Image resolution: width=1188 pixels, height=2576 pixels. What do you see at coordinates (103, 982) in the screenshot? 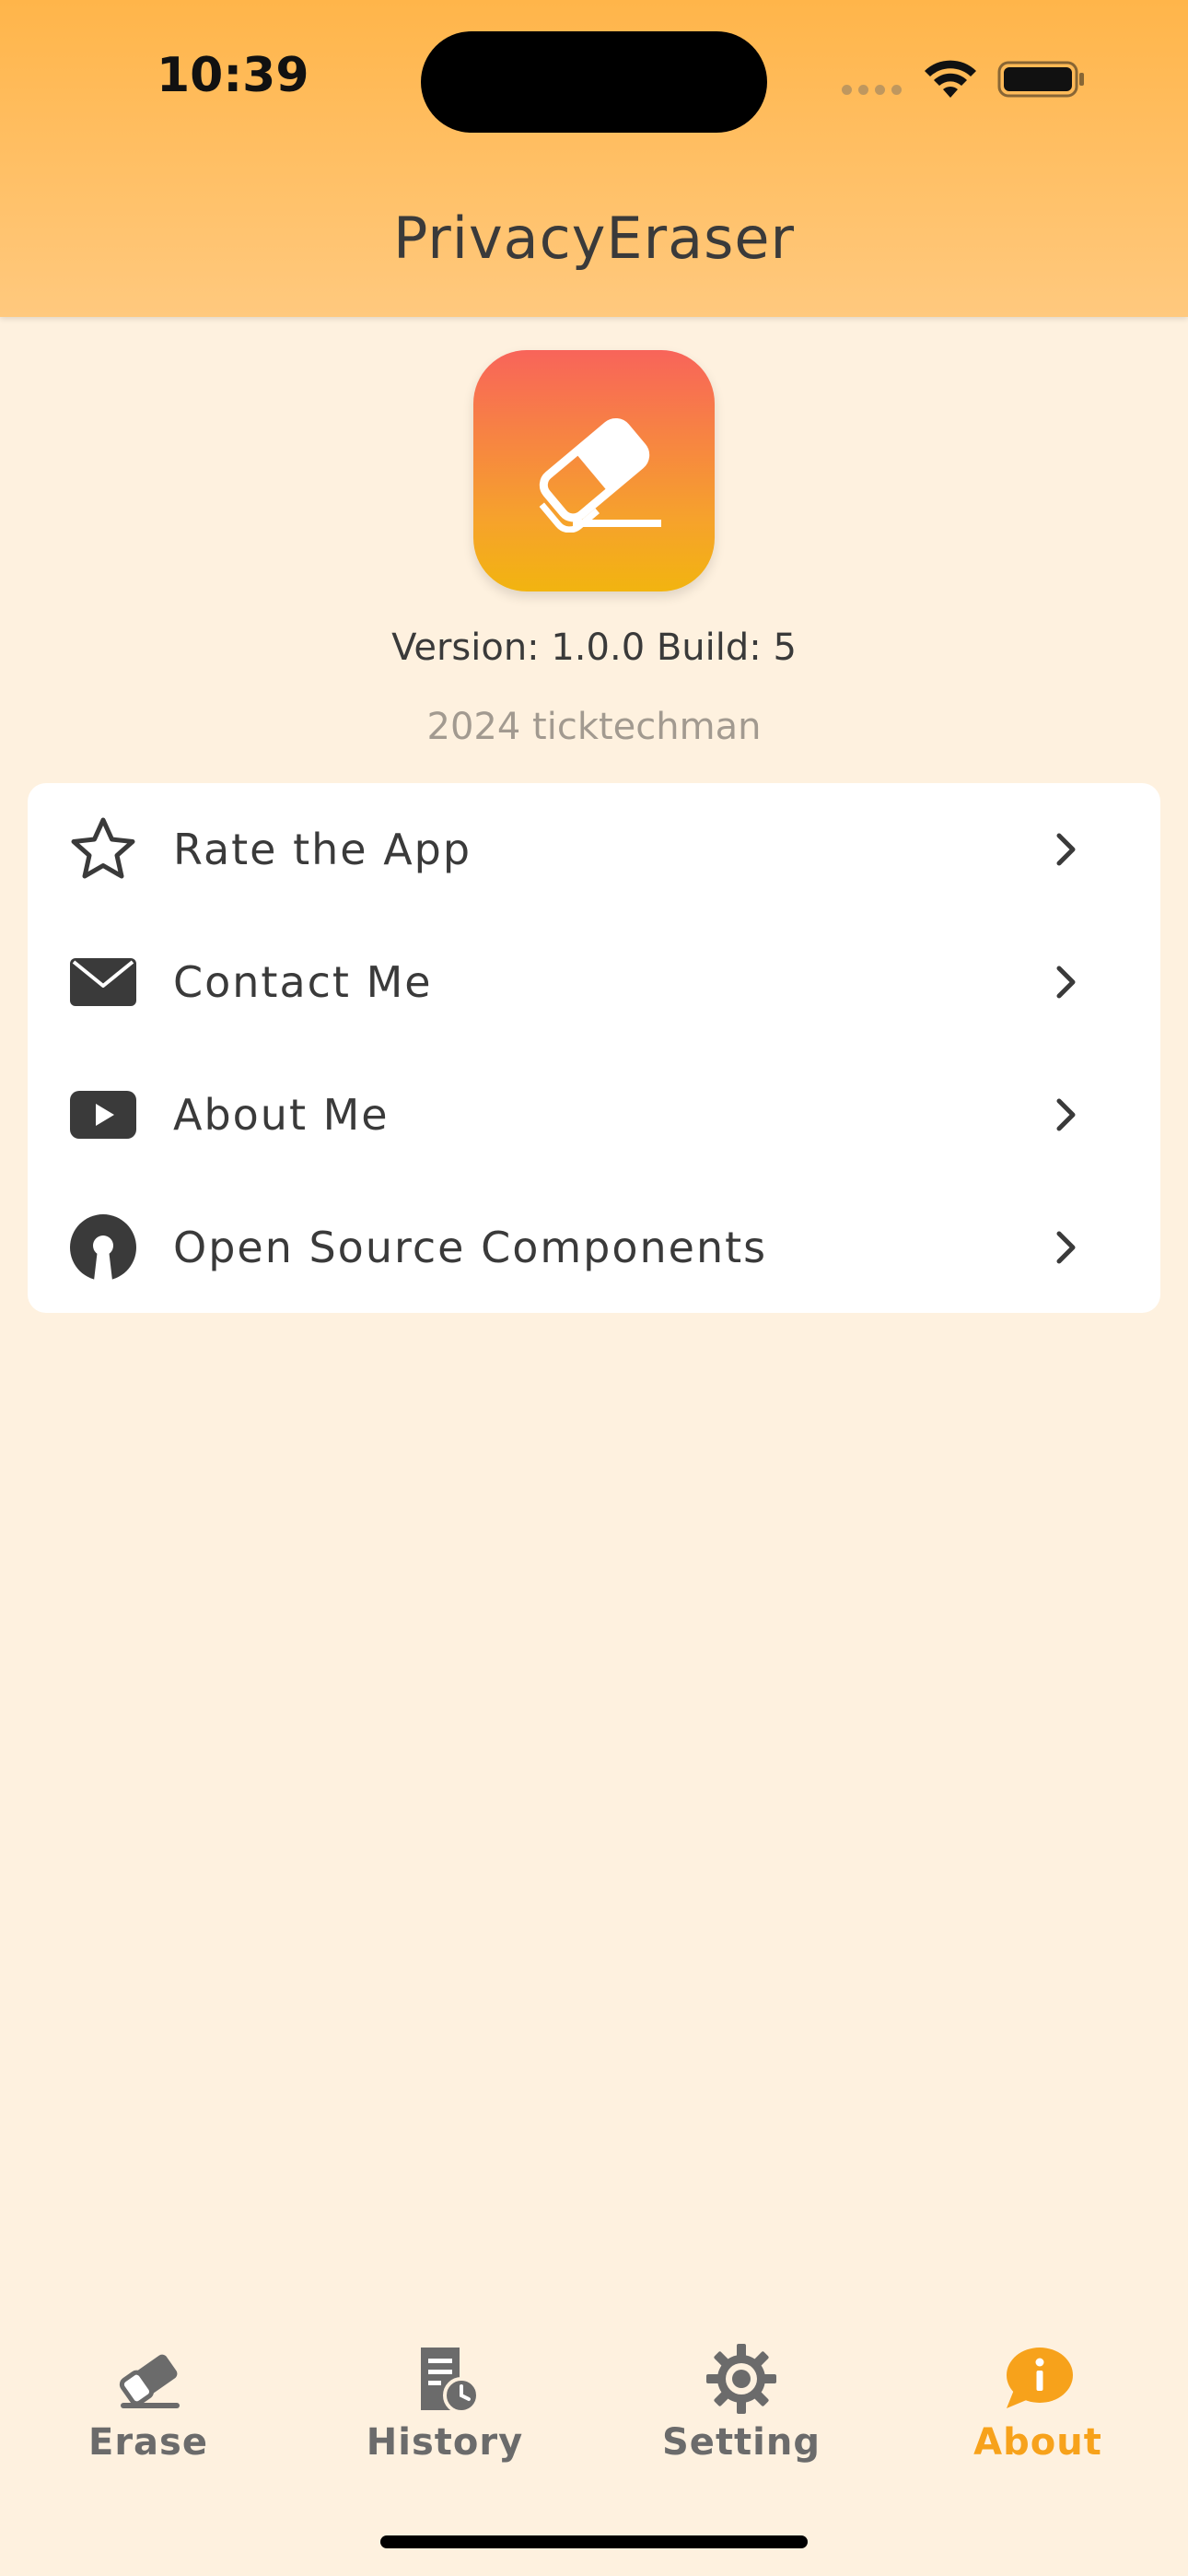
I see `envelope-icon` at bounding box center [103, 982].